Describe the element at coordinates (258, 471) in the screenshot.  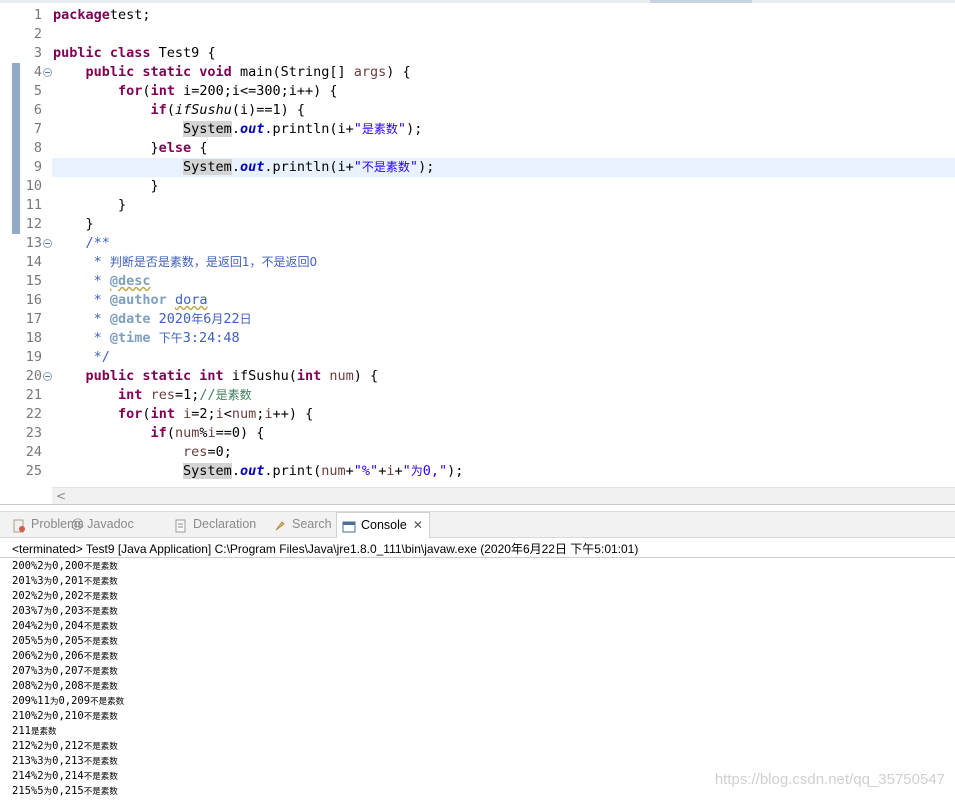
I see `code-line: System.out.print(num+"%"+i+"为0,");` at that location.